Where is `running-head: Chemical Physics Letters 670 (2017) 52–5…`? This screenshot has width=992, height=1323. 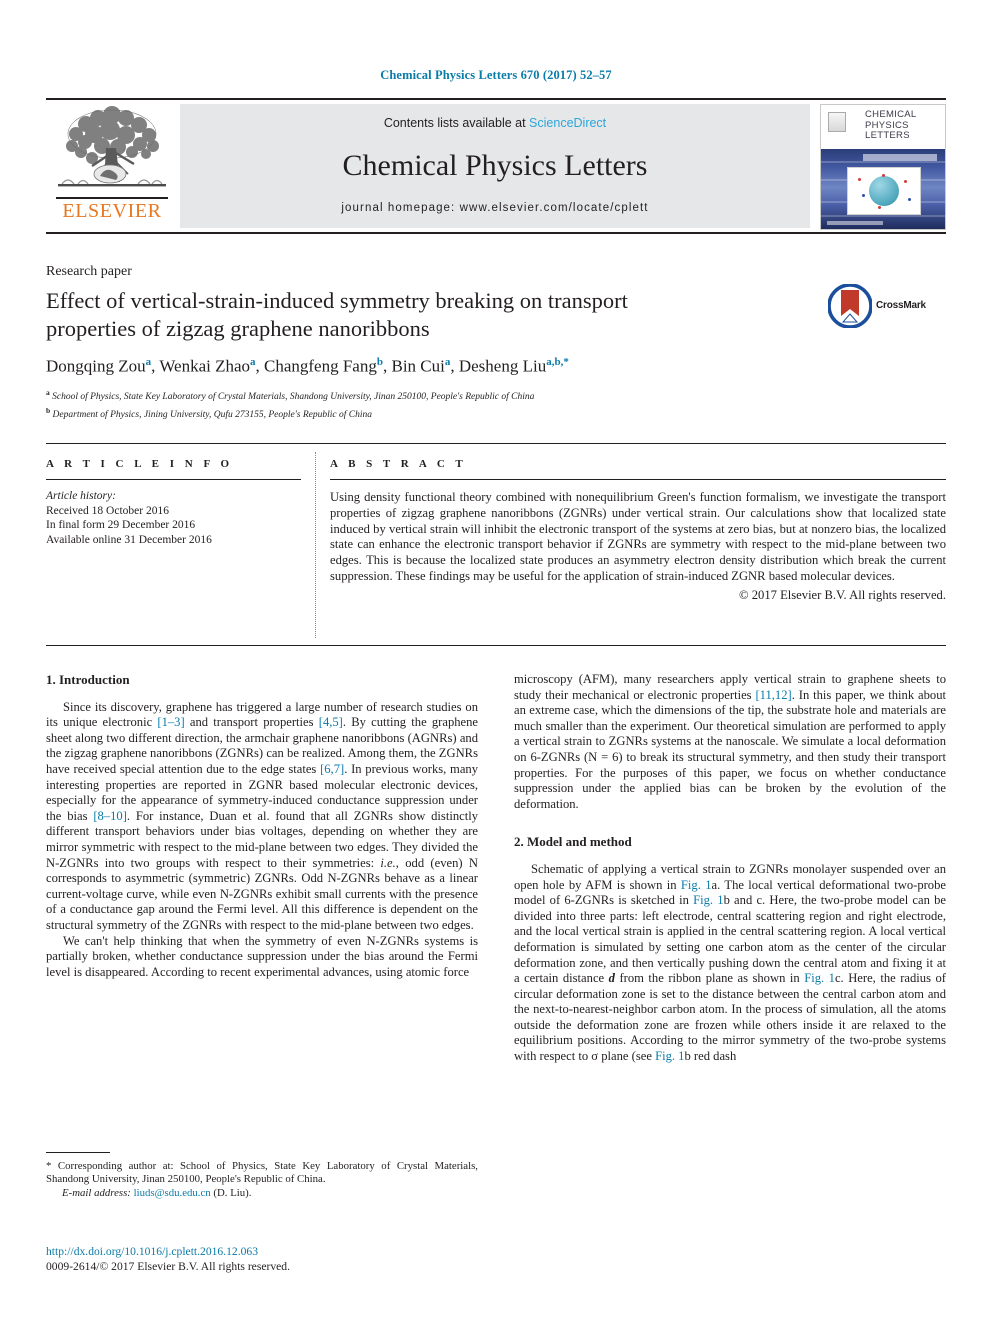
running-head: Chemical Physics Letters 670 (2017) 52–5… is located at coordinates (496, 75).